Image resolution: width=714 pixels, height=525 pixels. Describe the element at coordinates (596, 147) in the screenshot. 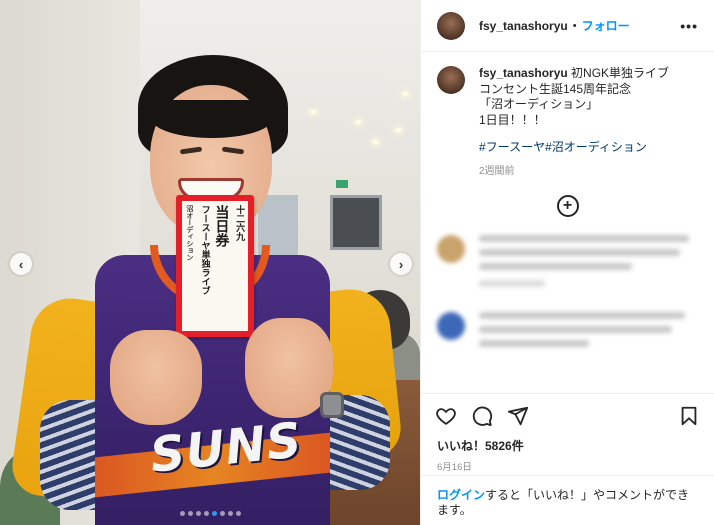

I see `hashtag-link: #沼オーディション` at that location.